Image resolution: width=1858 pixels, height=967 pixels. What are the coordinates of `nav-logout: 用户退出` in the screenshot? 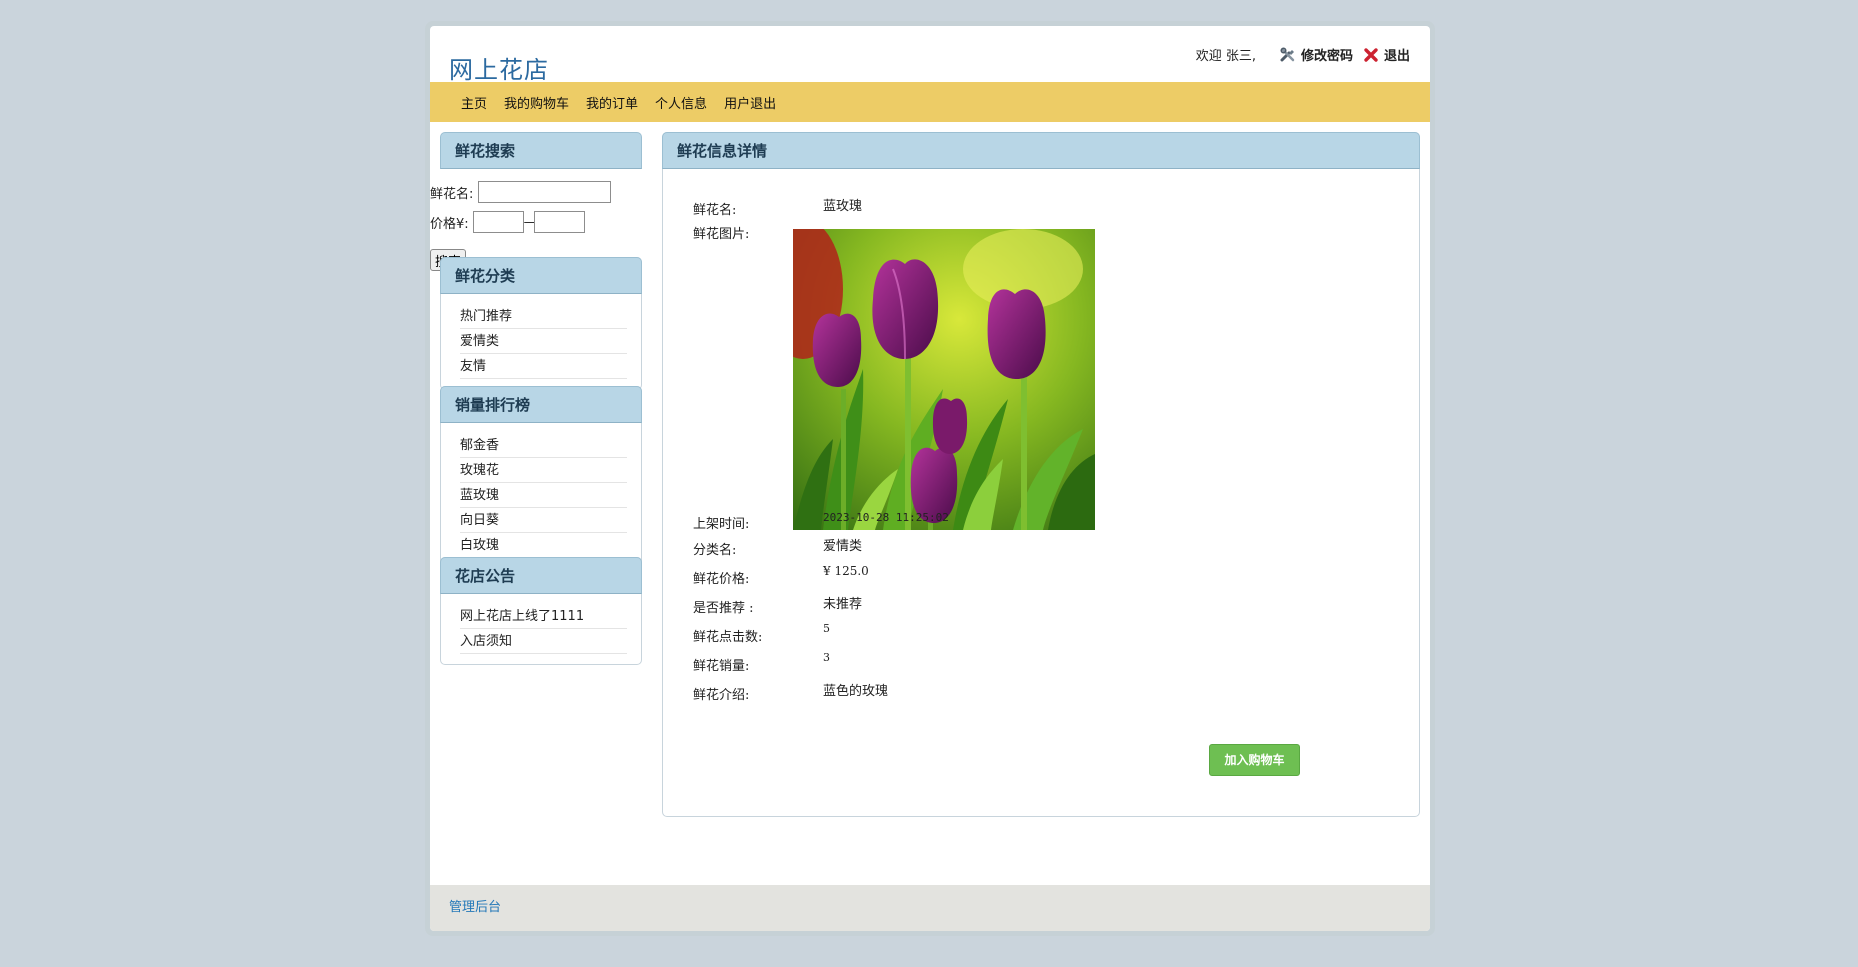 It's located at (750, 102).